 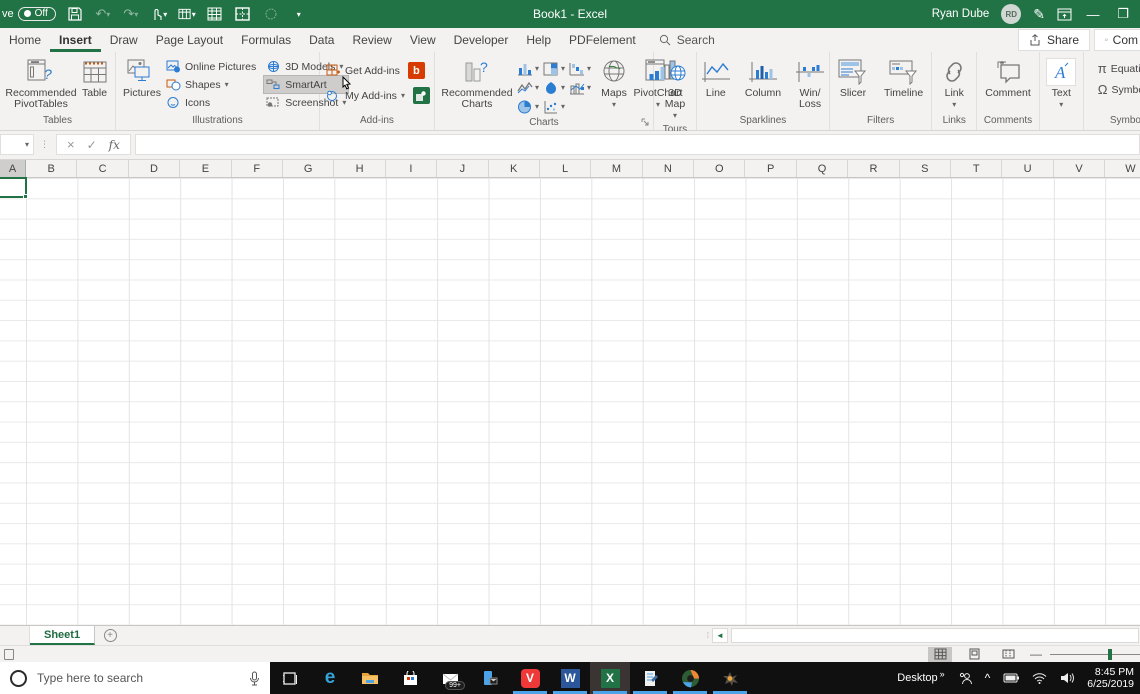 What do you see at coordinates (823, 168) in the screenshot?
I see `column-header: Q` at bounding box center [823, 168].